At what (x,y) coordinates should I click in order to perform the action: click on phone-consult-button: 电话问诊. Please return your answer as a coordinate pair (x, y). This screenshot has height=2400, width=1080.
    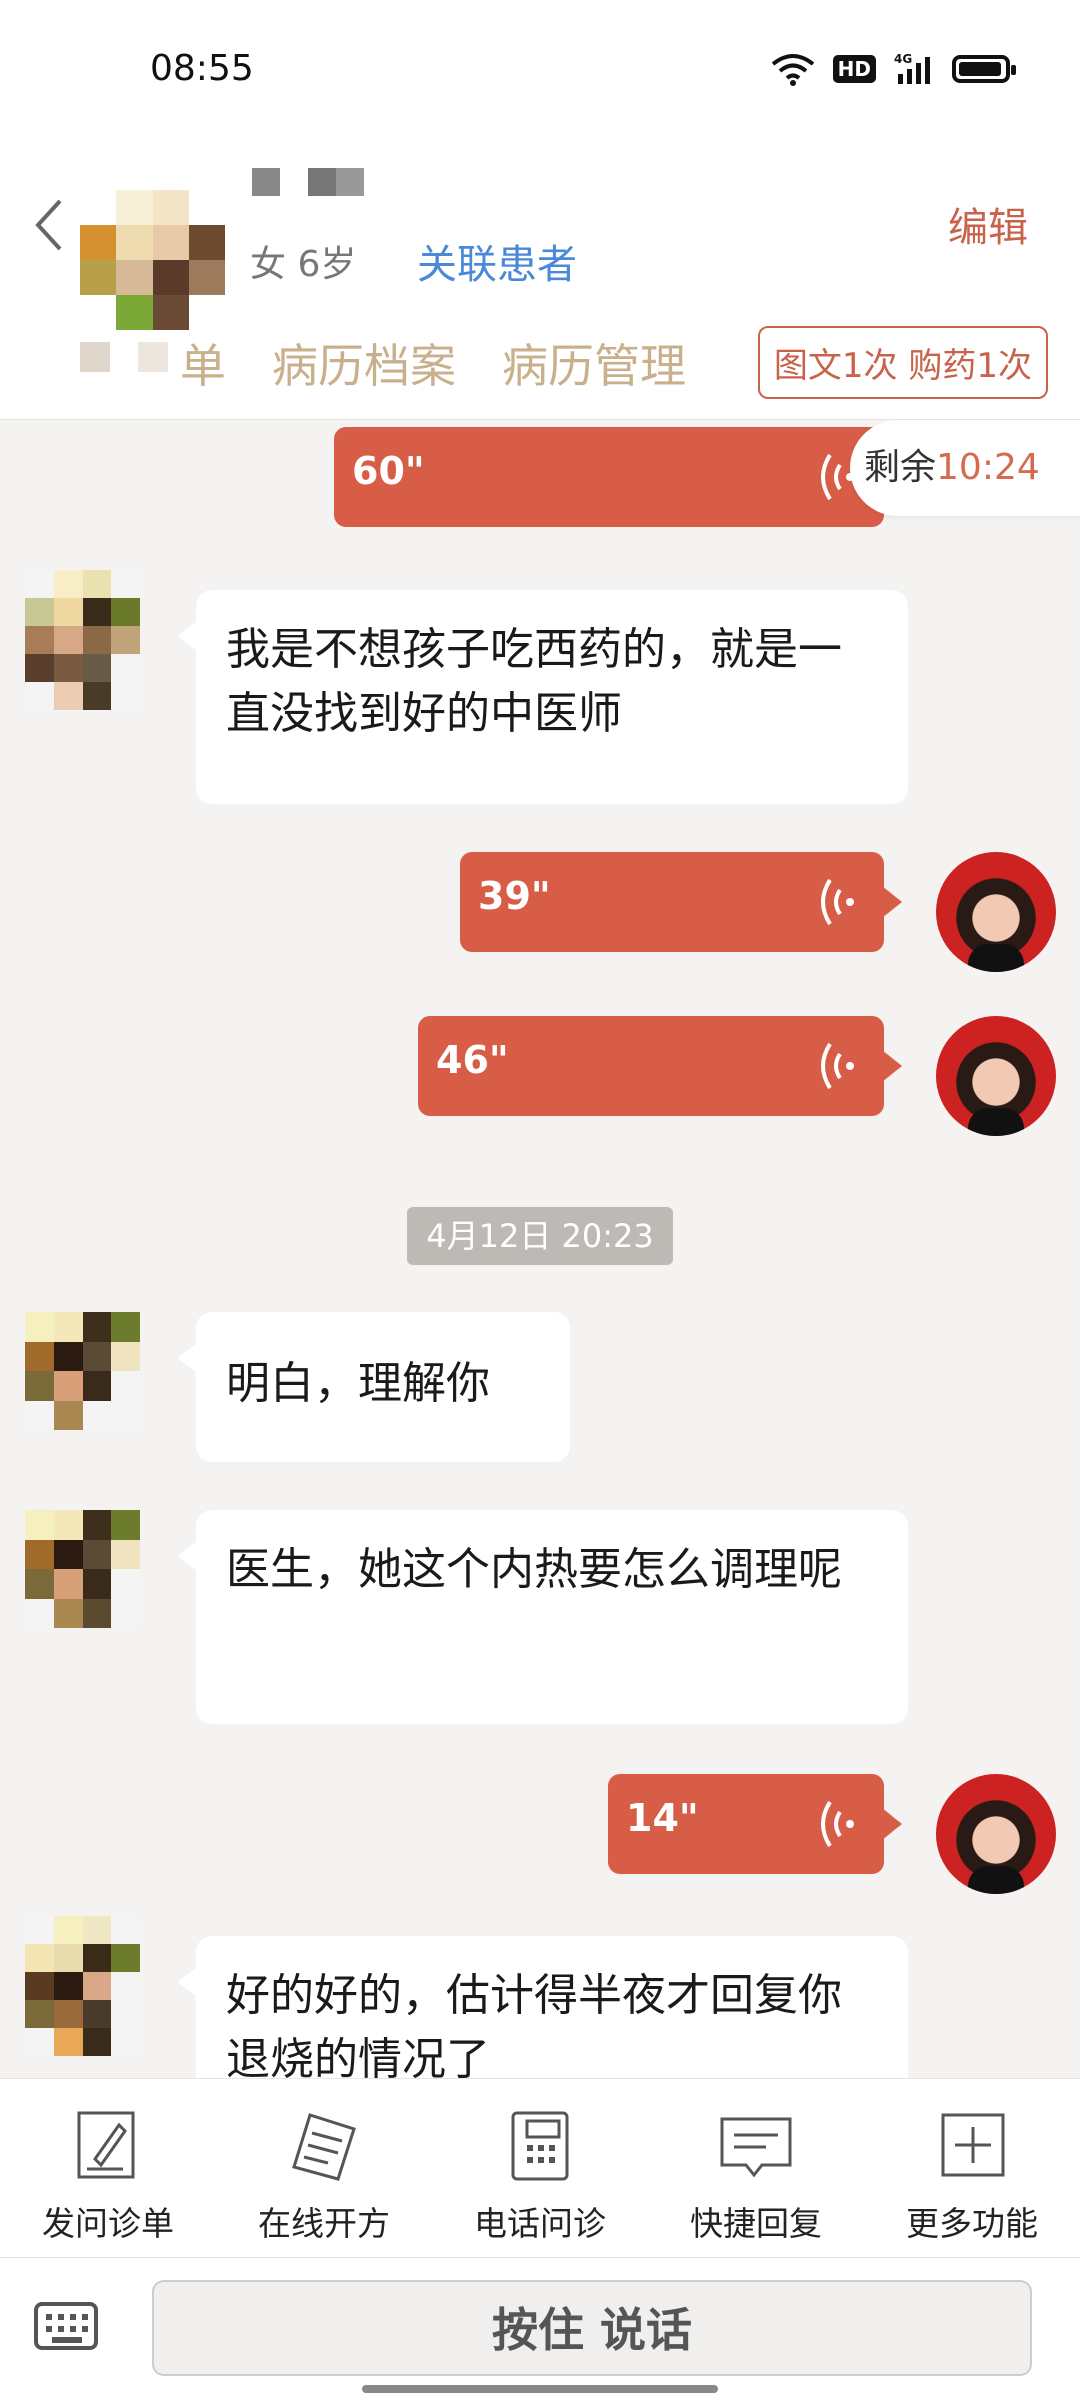
    Looking at the image, I should click on (540, 2168).